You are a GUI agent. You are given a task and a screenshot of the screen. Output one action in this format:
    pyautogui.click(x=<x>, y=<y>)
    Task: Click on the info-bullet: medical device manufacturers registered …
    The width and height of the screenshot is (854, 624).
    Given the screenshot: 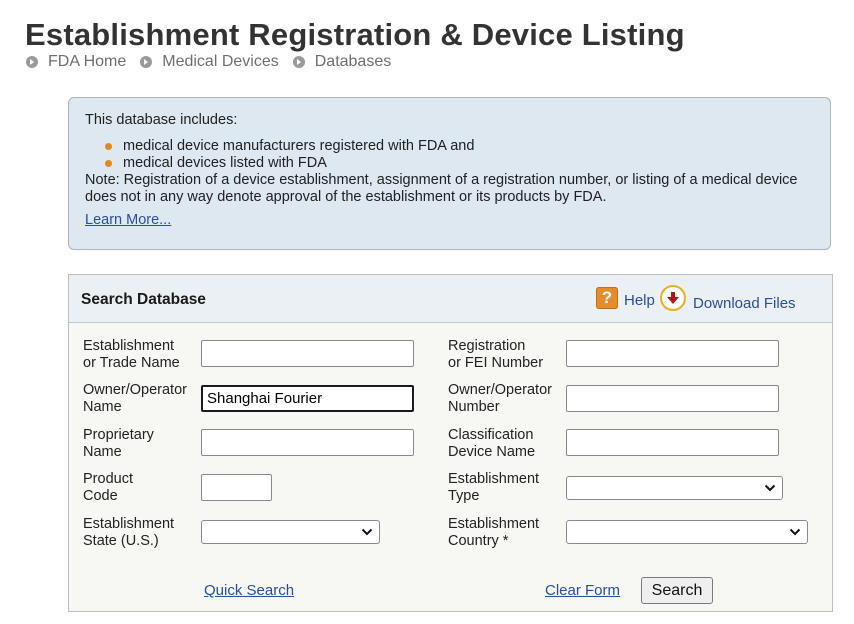 What is the action you would take?
    pyautogui.click(x=459, y=146)
    